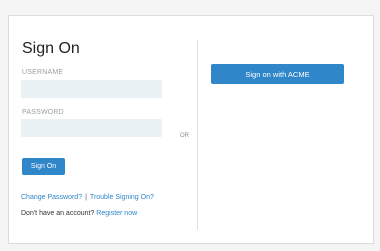 Image resolution: width=380 pixels, height=251 pixels. I want to click on vertical-divider, so click(197, 135).